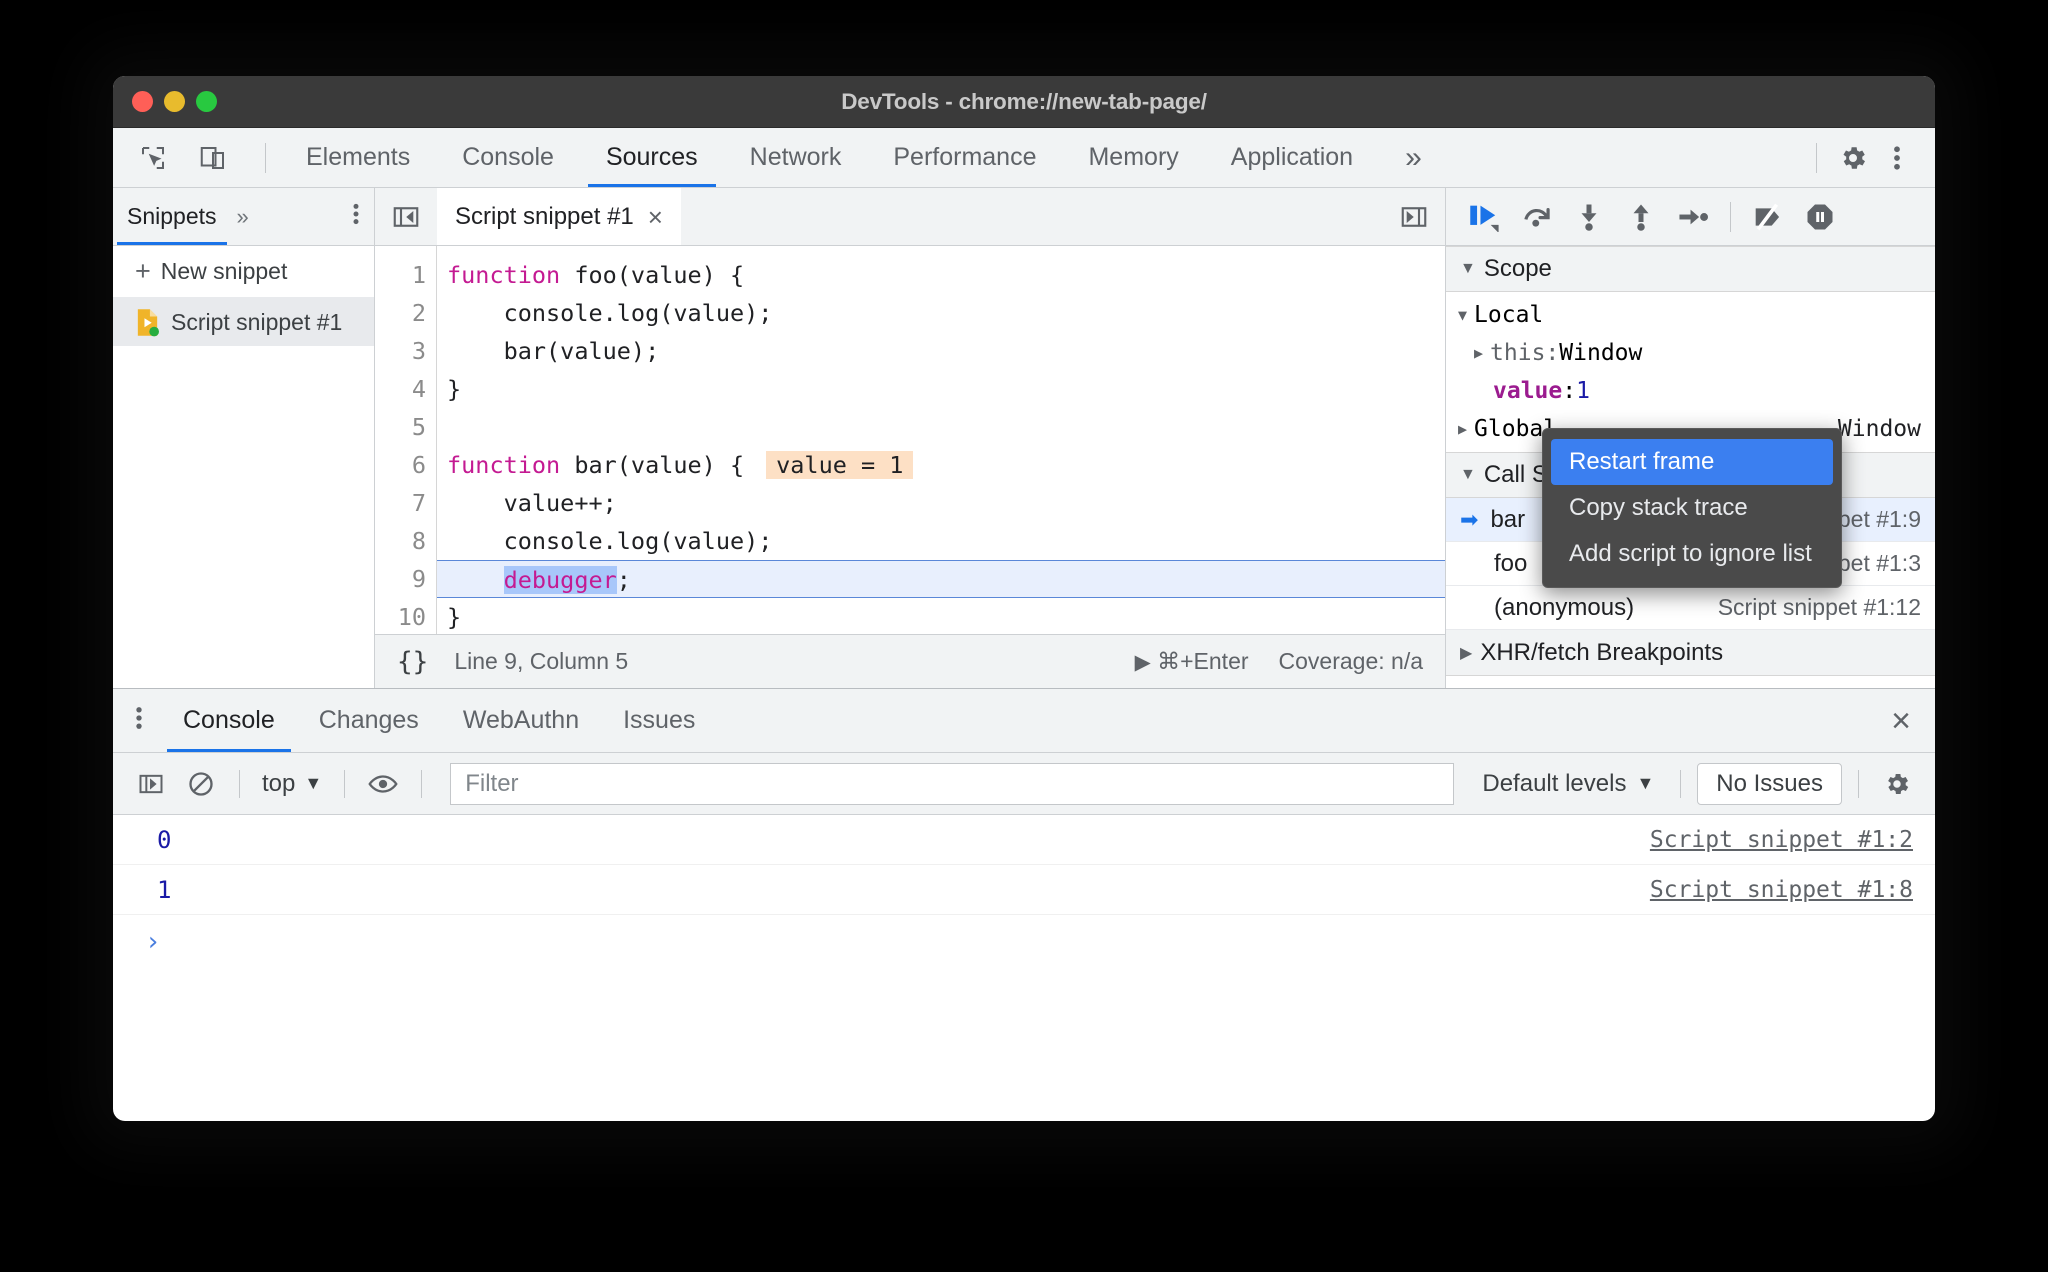  Describe the element at coordinates (412, 662) in the screenshot. I see `pretty-print-icon: {}` at that location.